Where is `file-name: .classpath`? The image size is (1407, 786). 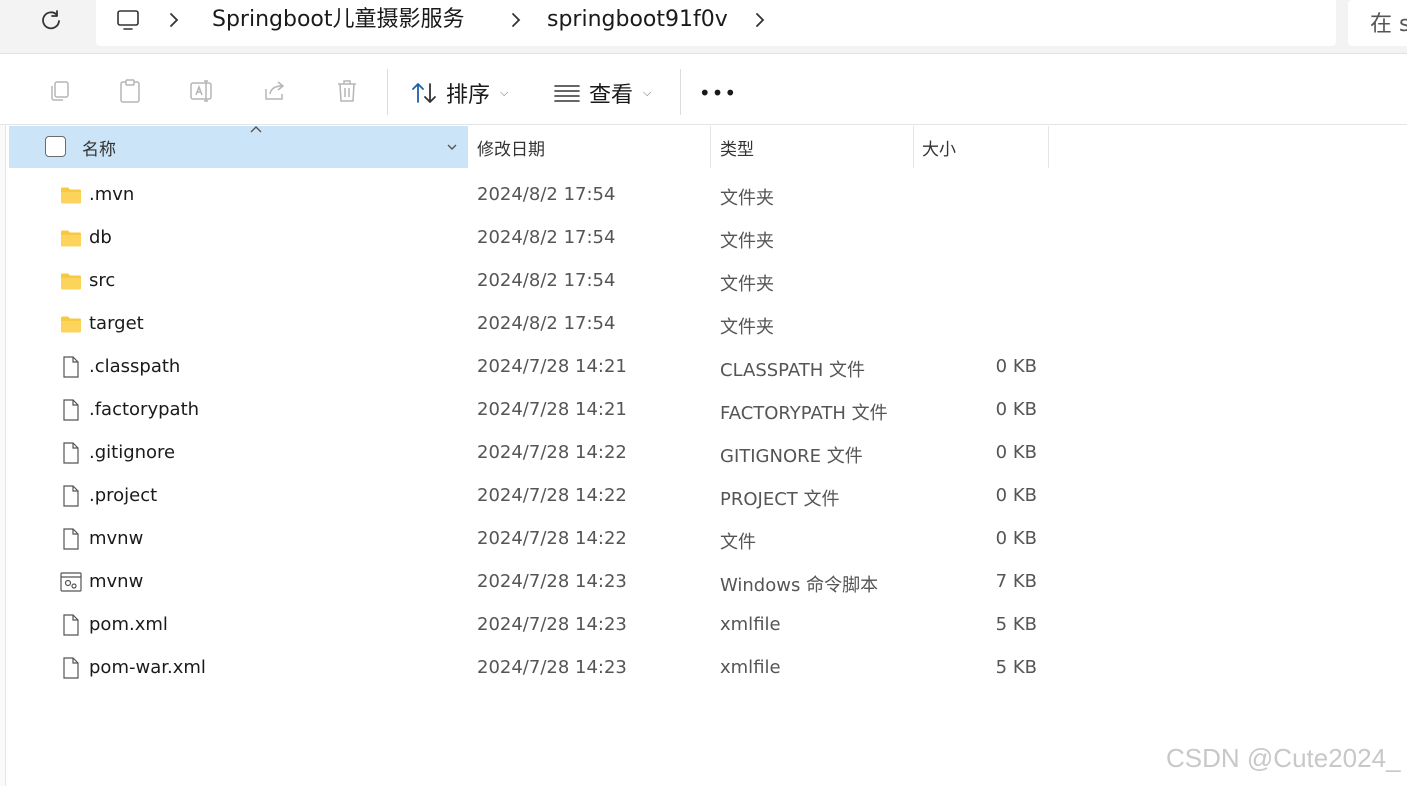
file-name: .classpath is located at coordinates (135, 366).